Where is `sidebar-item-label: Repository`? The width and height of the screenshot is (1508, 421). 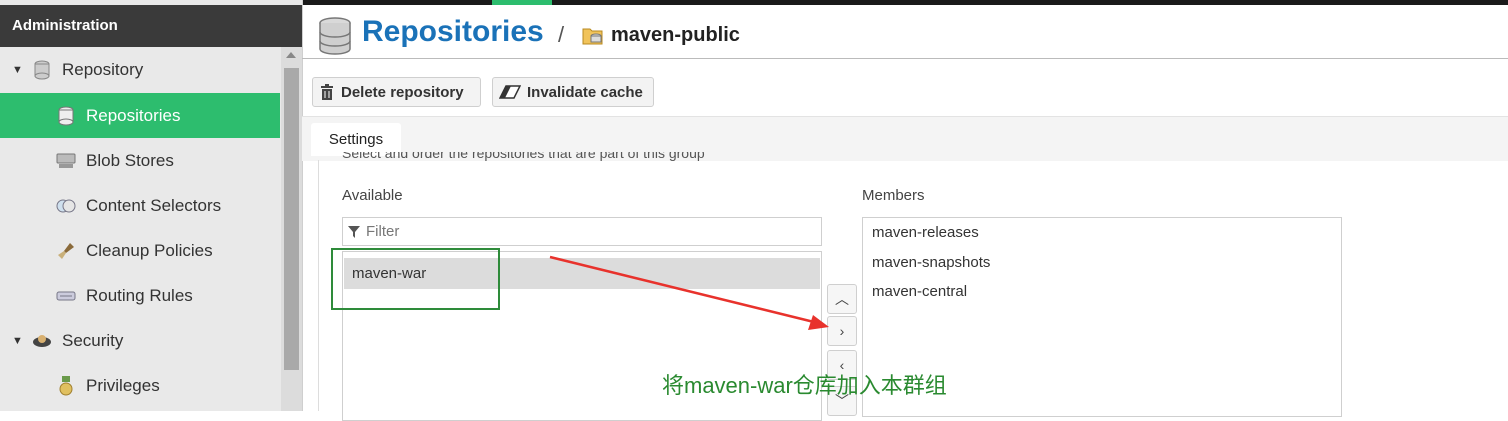 sidebar-item-label: Repository is located at coordinates (103, 69).